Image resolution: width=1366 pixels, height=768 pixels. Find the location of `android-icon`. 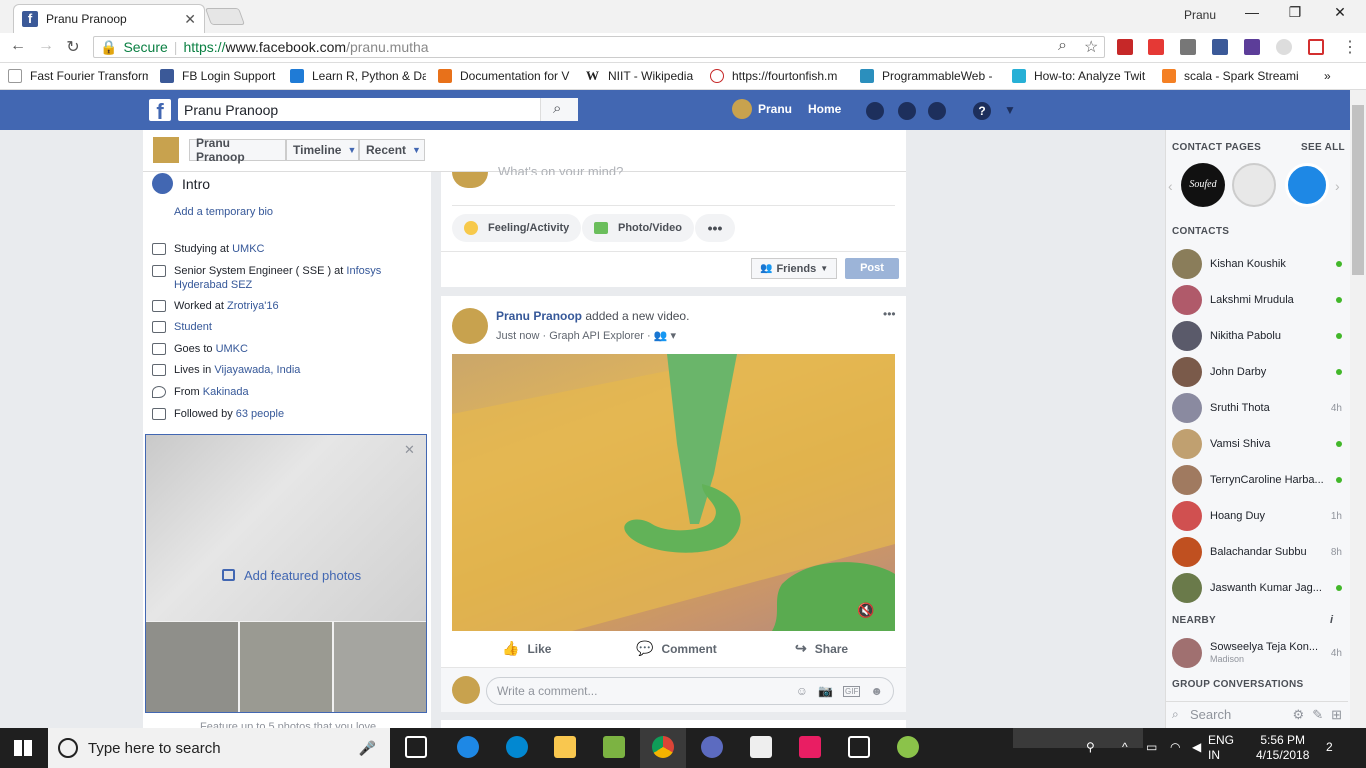

android-icon is located at coordinates (908, 747).